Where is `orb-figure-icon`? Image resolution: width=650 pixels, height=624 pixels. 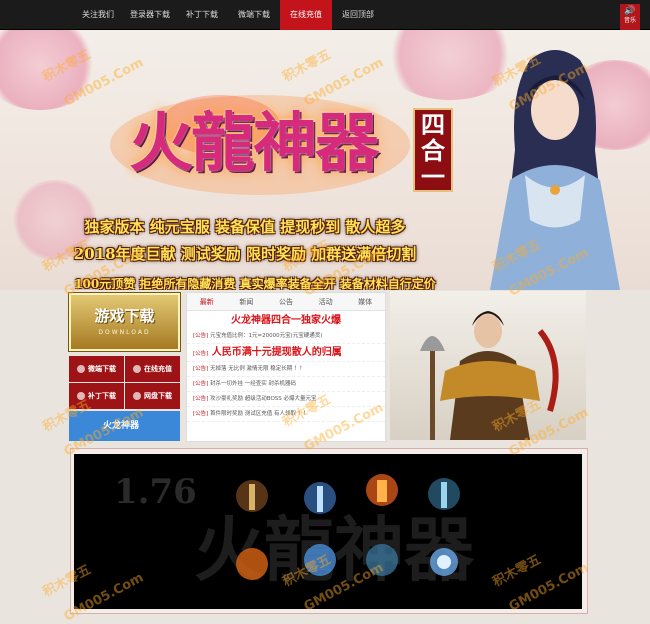
orb-figure-icon is located at coordinates (444, 562).